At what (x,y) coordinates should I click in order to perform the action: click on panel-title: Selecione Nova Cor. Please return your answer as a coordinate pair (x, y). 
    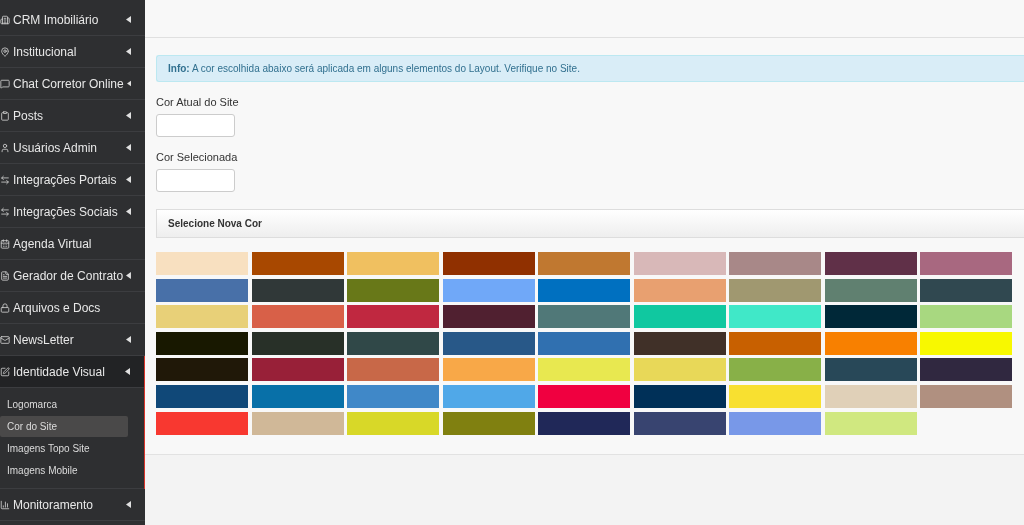
    Looking at the image, I should click on (215, 223).